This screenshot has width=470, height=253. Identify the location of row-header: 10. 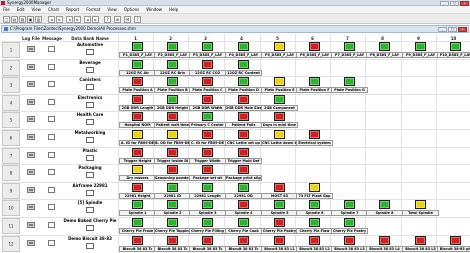
(11, 208).